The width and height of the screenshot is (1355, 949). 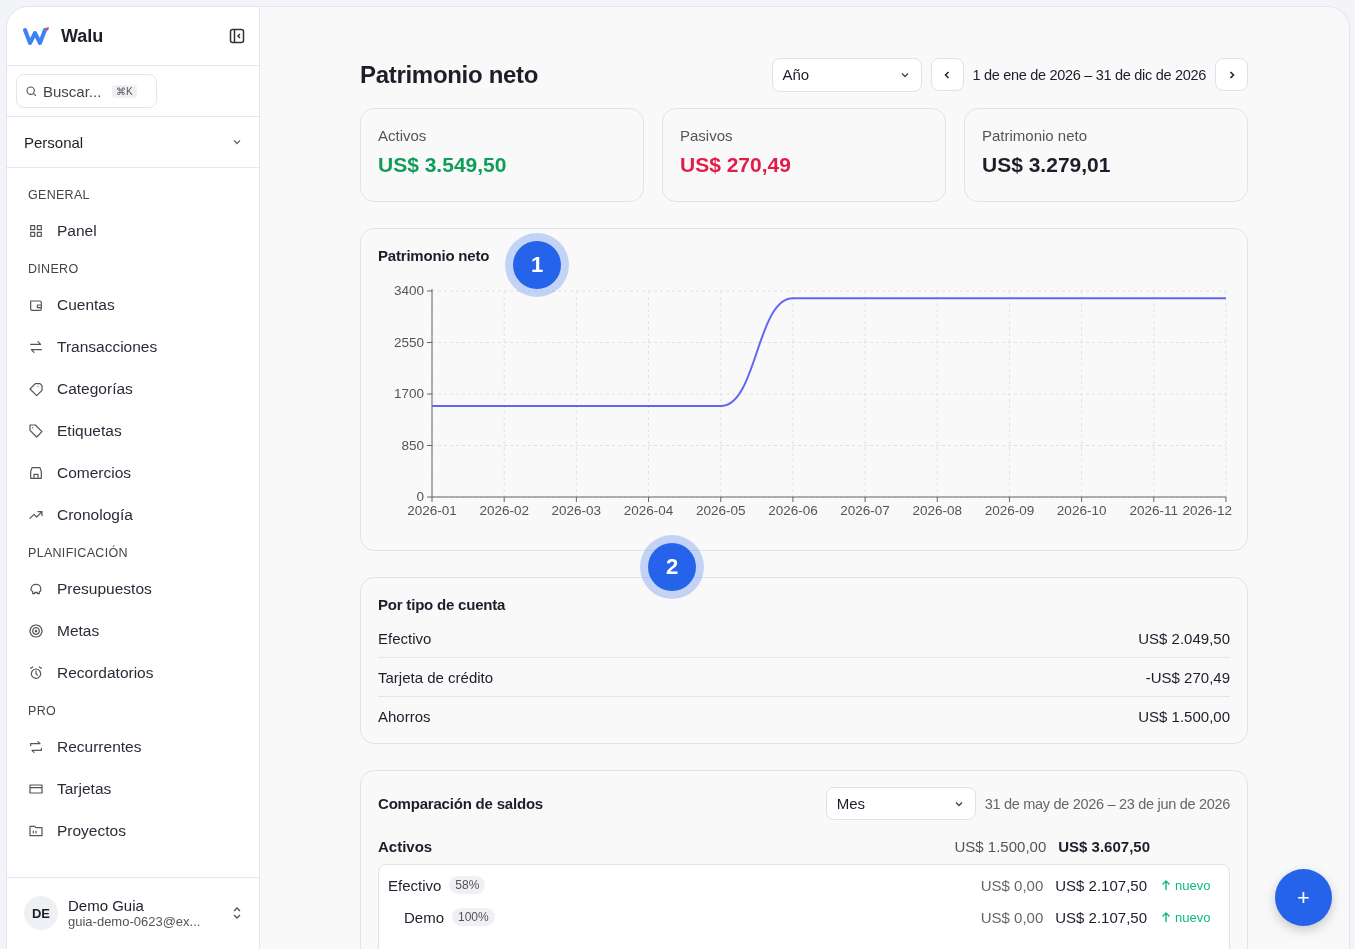 I want to click on section-heading: DINERO, so click(x=54, y=269).